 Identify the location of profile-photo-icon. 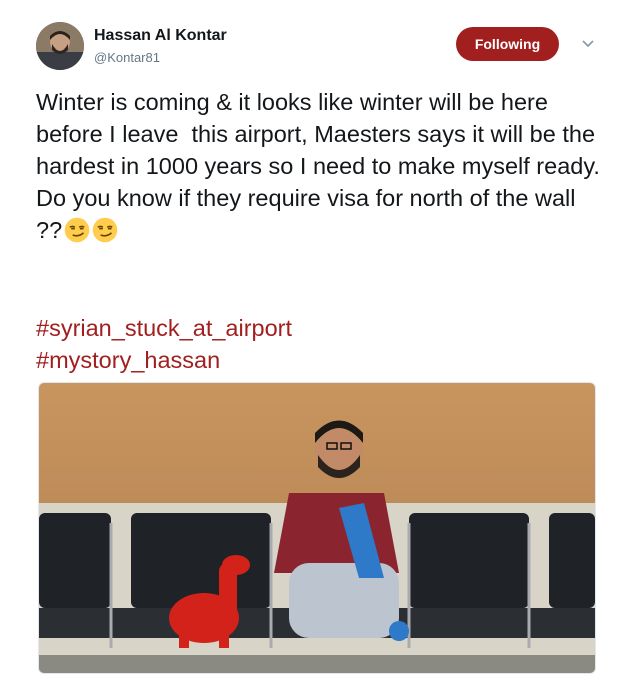
(60, 46).